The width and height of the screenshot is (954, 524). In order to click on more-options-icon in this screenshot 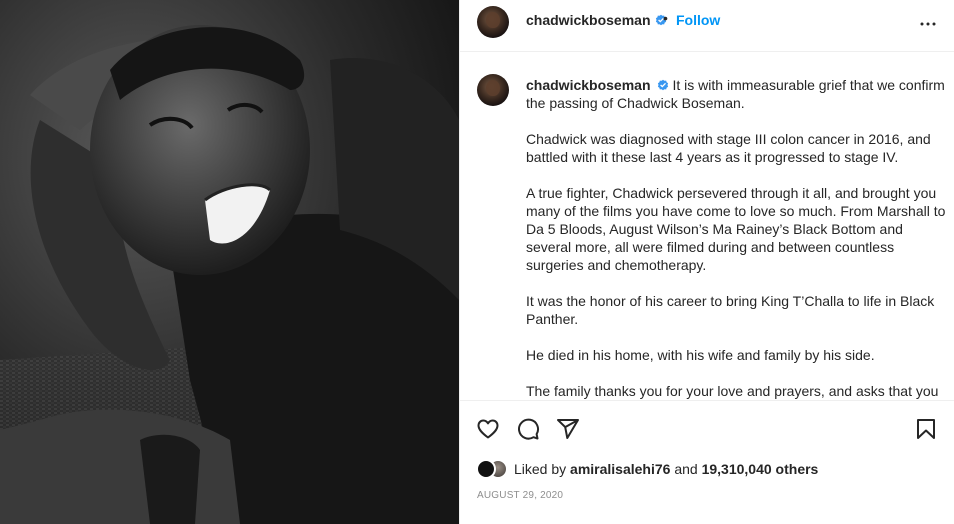, I will do `click(928, 24)`.